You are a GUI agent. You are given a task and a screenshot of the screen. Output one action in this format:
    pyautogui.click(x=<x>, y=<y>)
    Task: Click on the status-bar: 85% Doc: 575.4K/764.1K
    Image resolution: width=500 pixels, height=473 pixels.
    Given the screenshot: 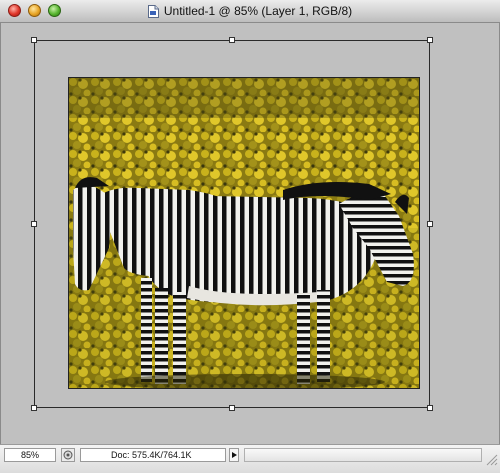 What is the action you would take?
    pyautogui.click(x=250, y=458)
    